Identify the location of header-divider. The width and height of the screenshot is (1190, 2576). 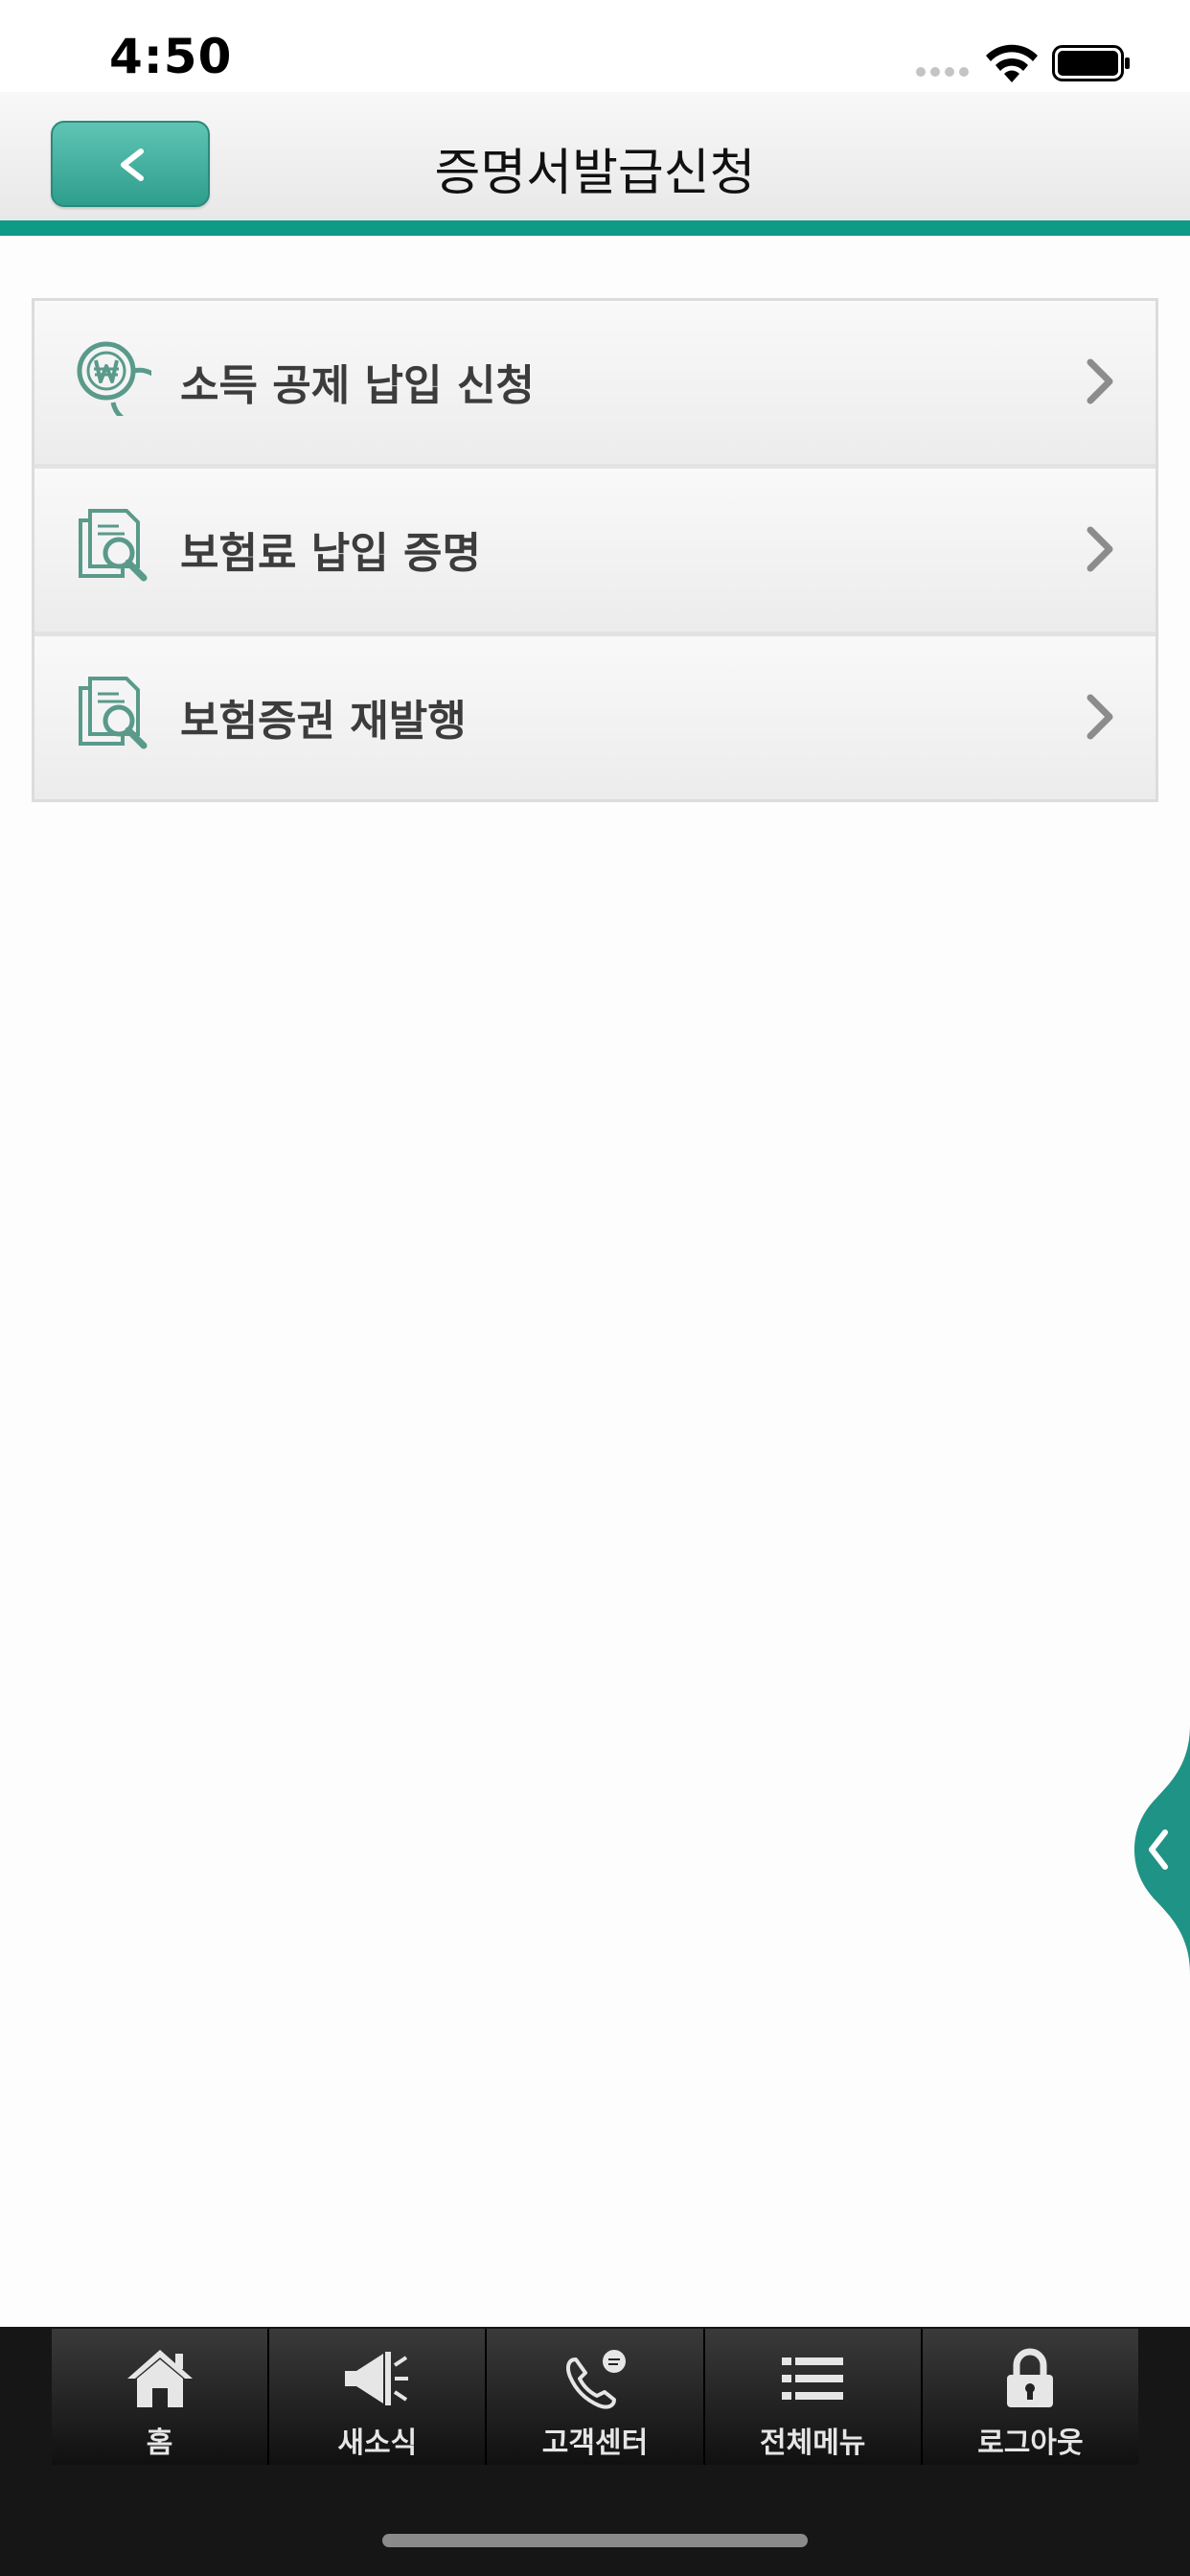
(595, 228).